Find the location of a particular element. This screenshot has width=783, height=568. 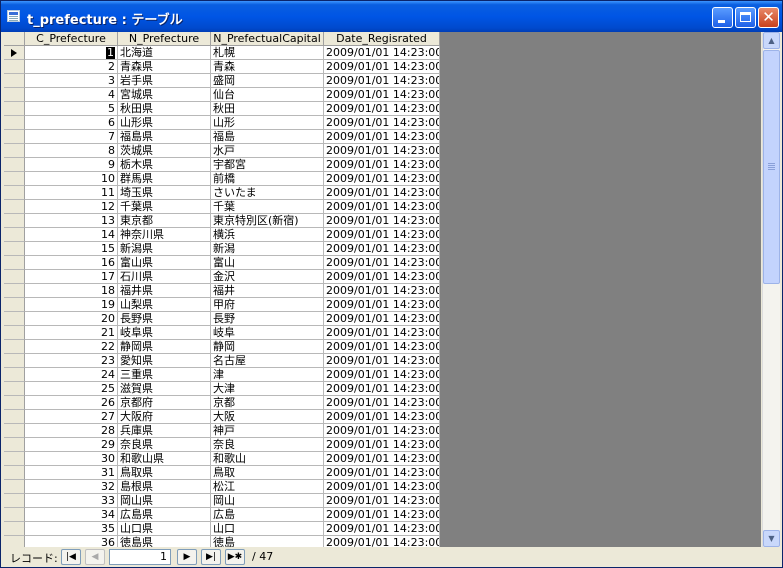

cell-n-prefecture: 栃木県 is located at coordinates (164, 165).